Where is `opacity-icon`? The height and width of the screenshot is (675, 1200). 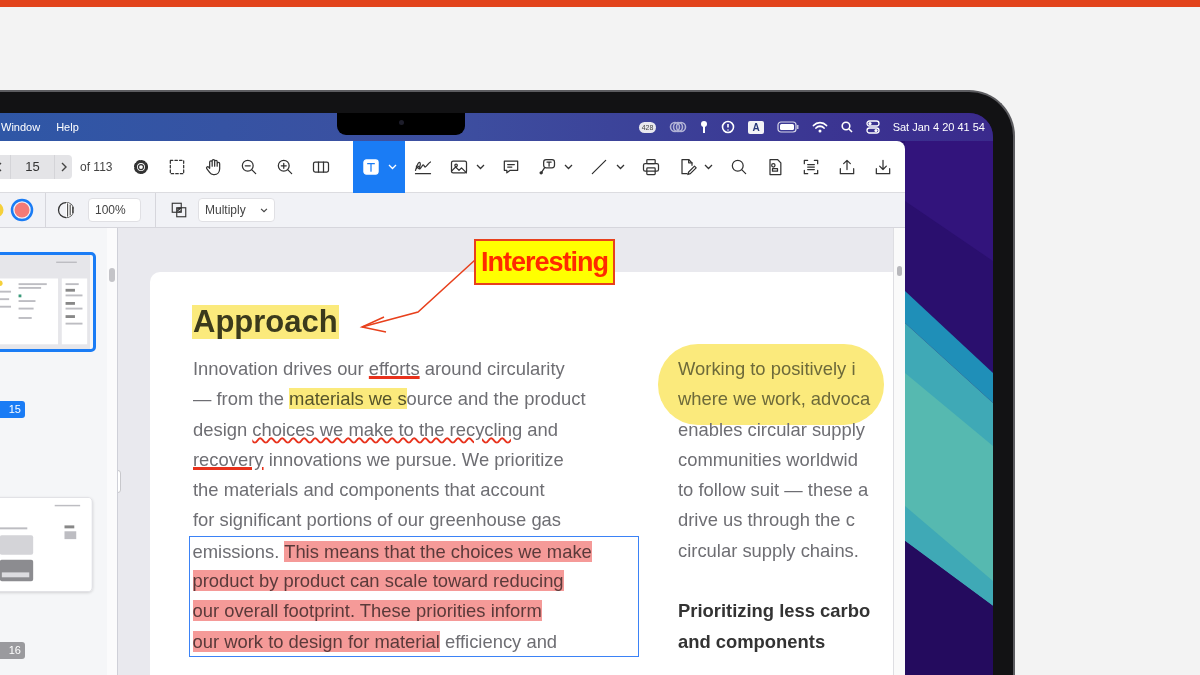 opacity-icon is located at coordinates (66, 210).